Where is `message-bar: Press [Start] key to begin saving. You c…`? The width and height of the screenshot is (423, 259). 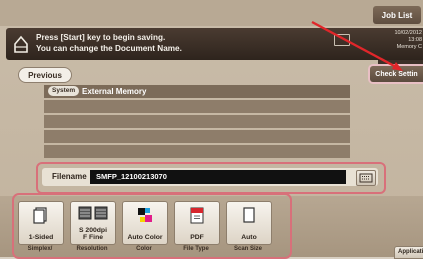 message-bar: Press [Start] key to begin saving. You c… is located at coordinates (214, 44).